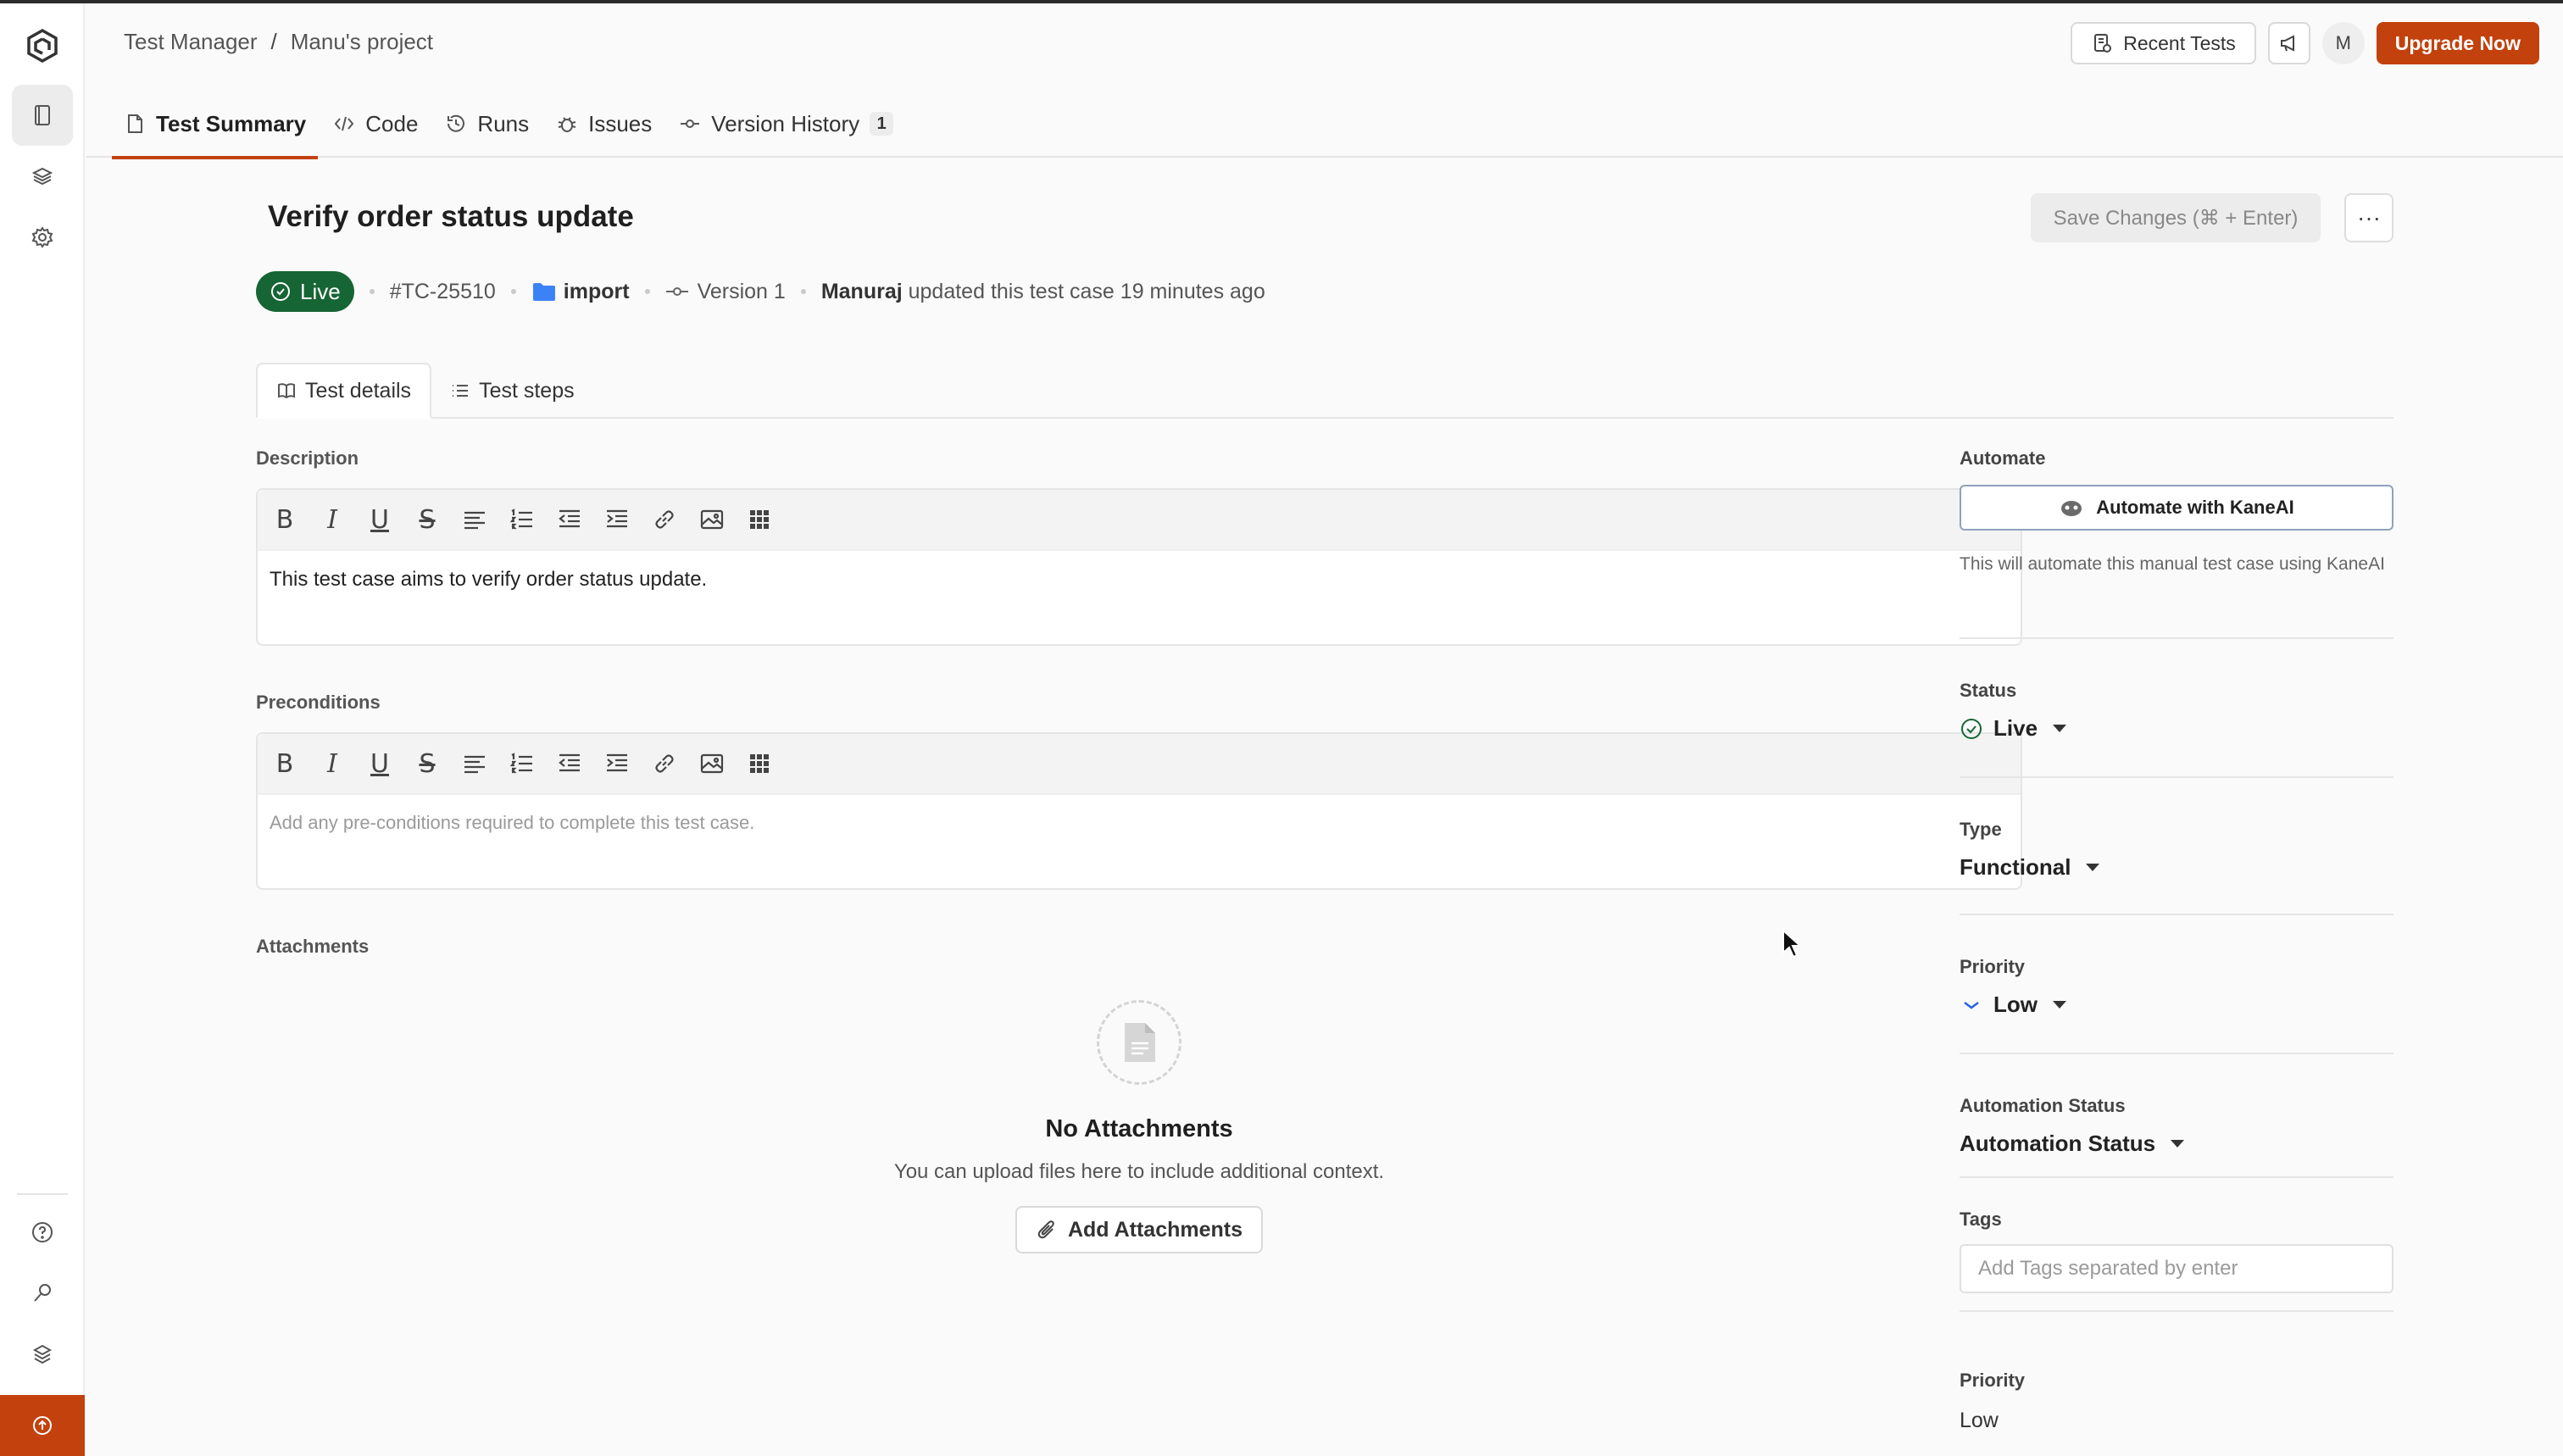  I want to click on link-icon, so click(664, 520).